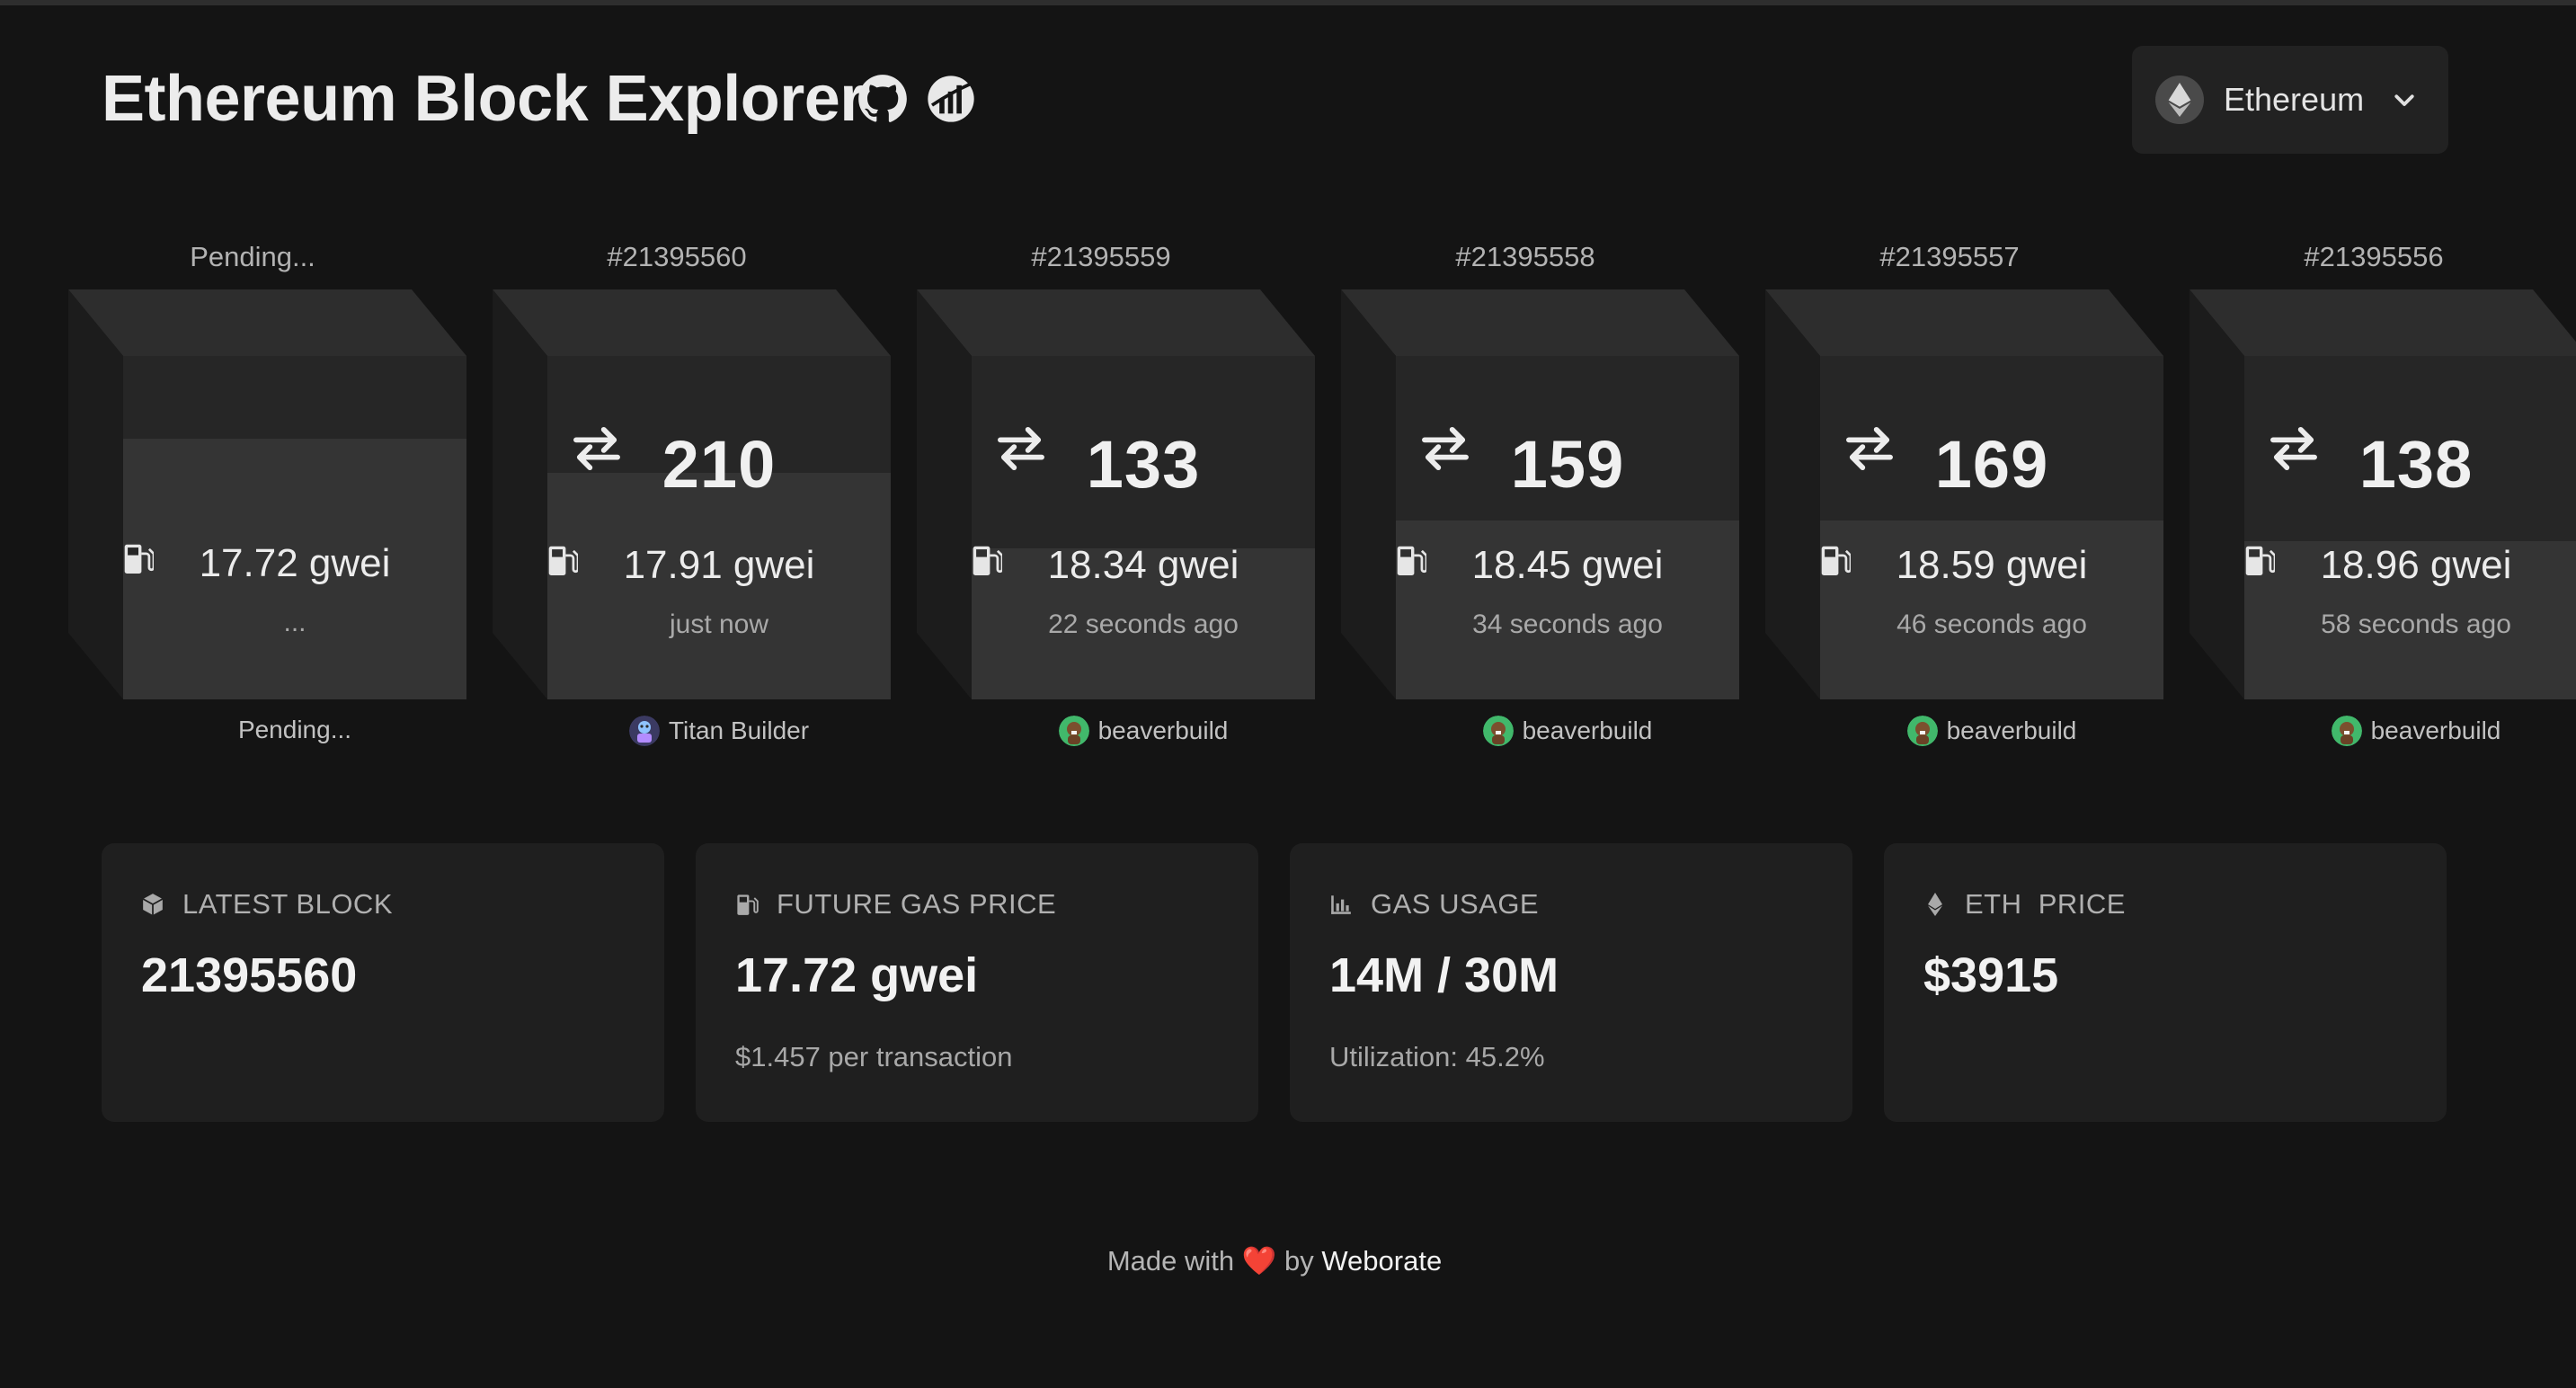  What do you see at coordinates (917, 904) in the screenshot?
I see `card-label: FUTURE GAS PRICE` at bounding box center [917, 904].